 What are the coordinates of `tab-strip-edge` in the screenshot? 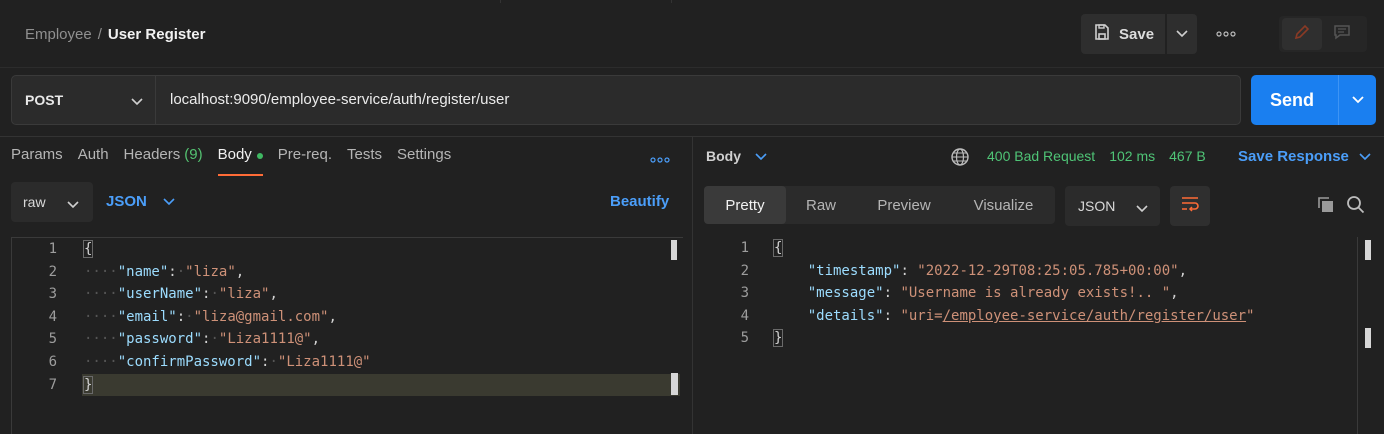 It's located at (586, 1).